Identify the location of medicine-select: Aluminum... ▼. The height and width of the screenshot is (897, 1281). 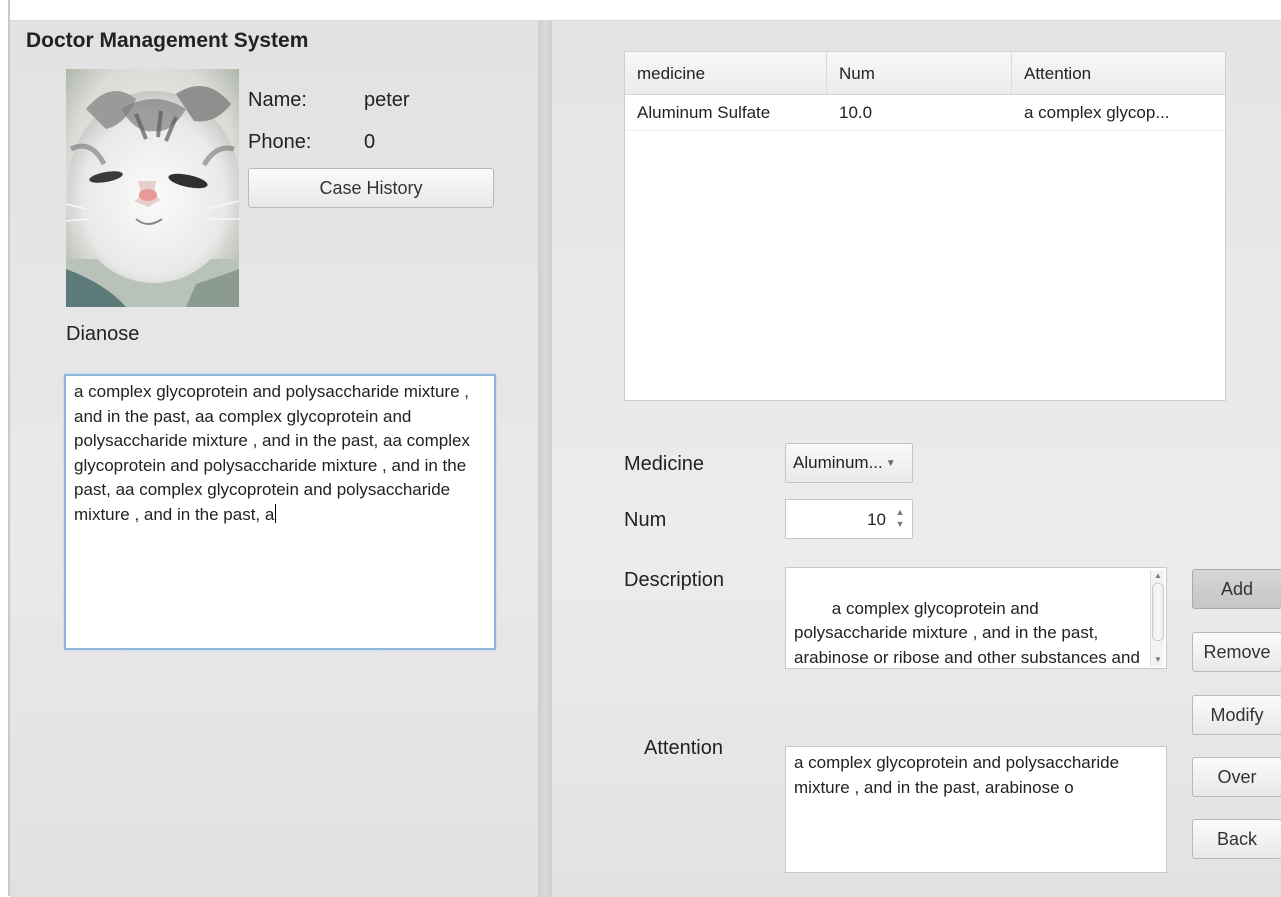
(849, 463).